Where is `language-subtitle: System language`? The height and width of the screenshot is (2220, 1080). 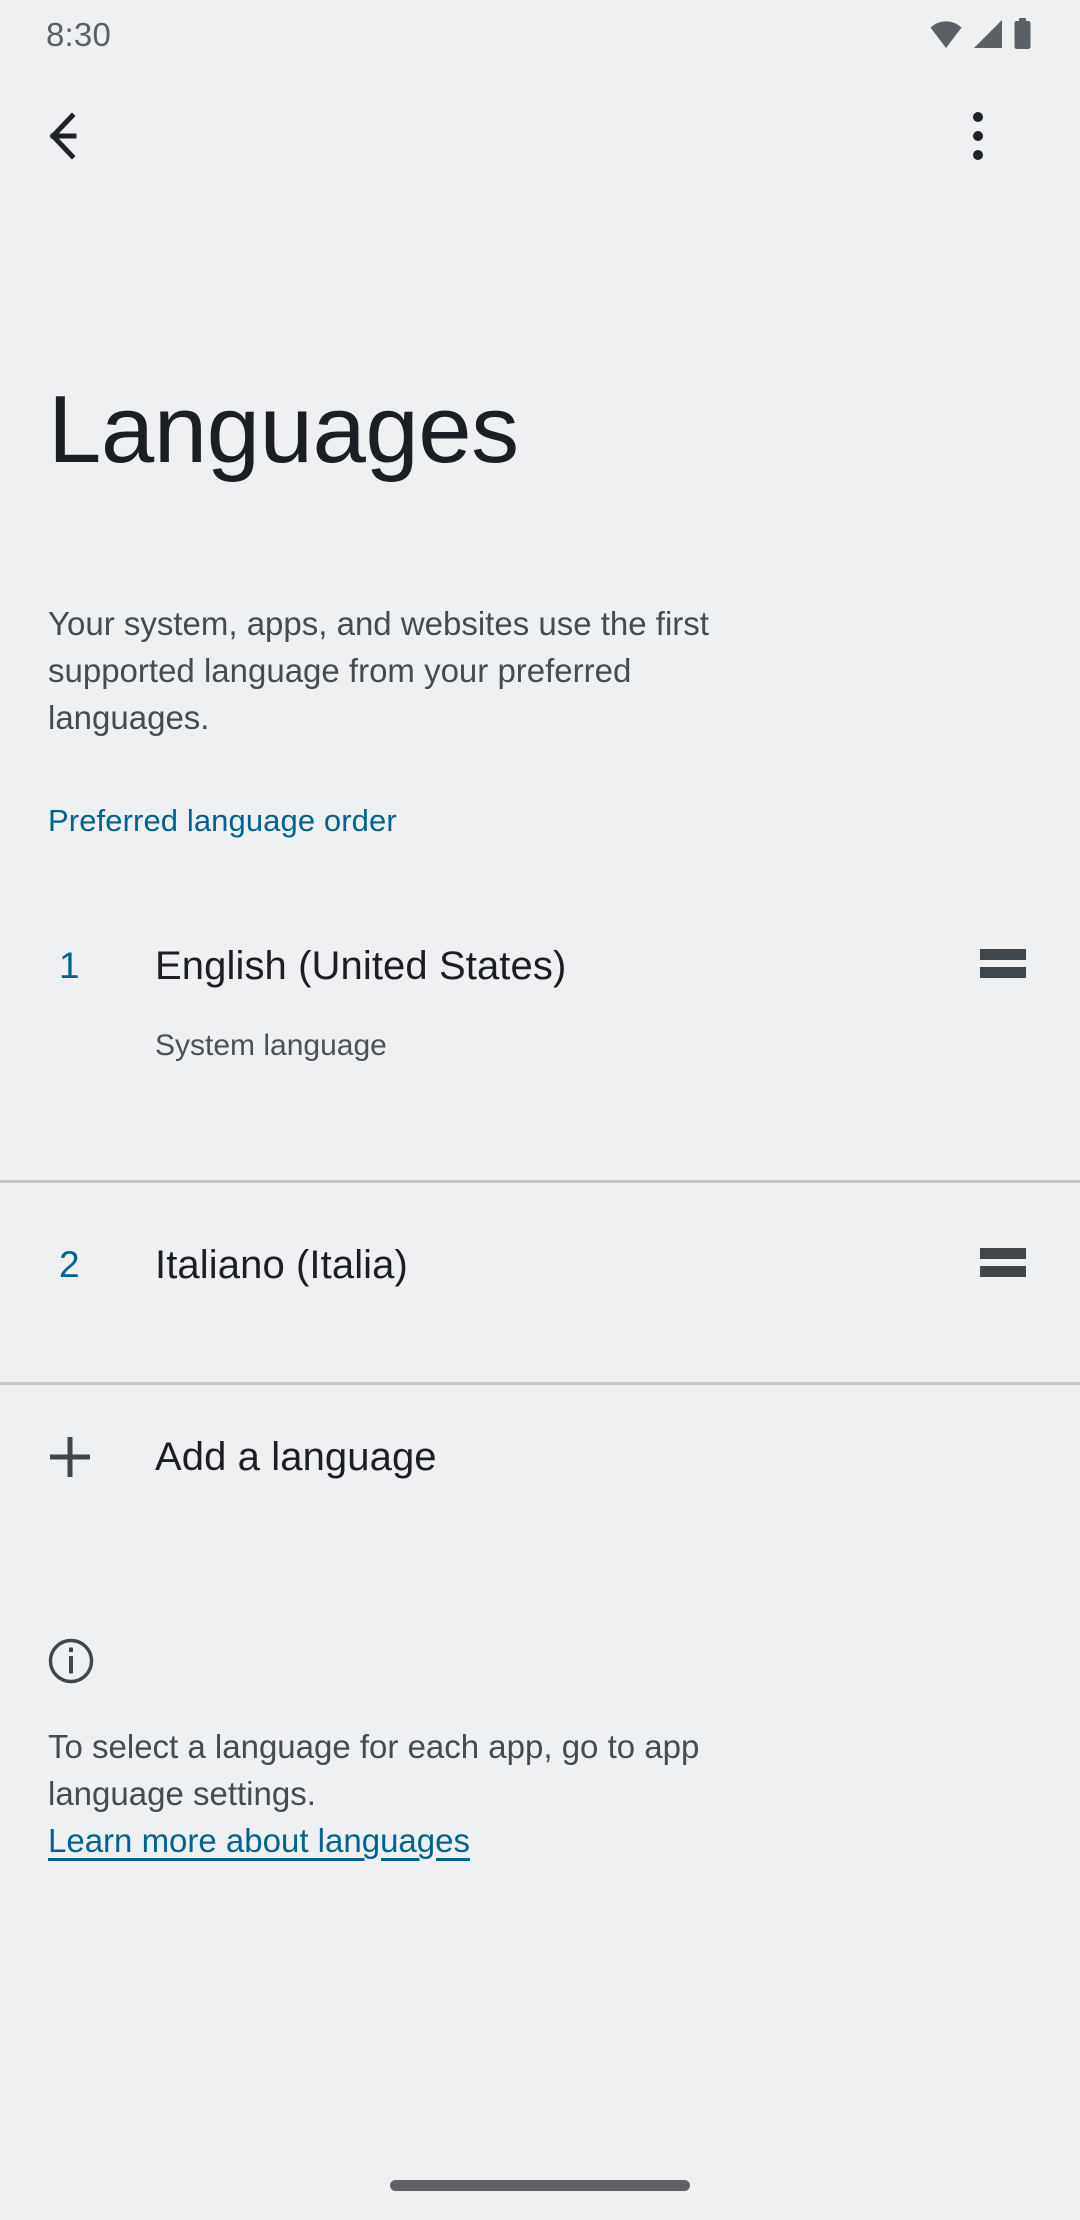 language-subtitle: System language is located at coordinates (271, 1045).